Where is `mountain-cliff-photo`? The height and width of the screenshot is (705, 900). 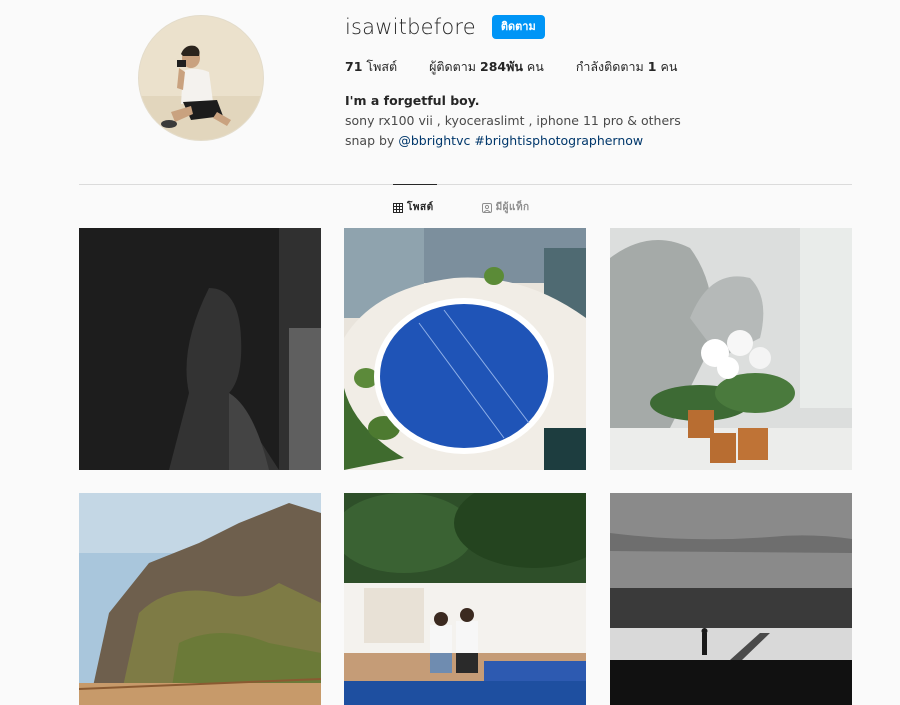 mountain-cliff-photo is located at coordinates (200, 599).